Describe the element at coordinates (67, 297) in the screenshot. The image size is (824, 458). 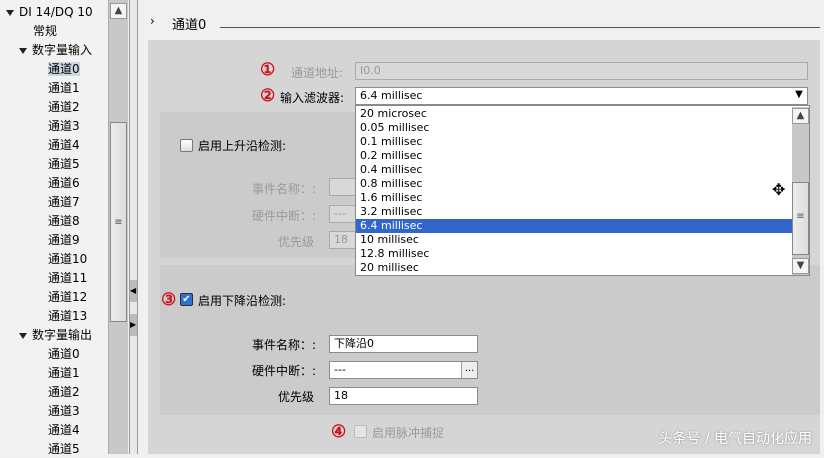
I see `tree-item-channel: 通道12` at that location.